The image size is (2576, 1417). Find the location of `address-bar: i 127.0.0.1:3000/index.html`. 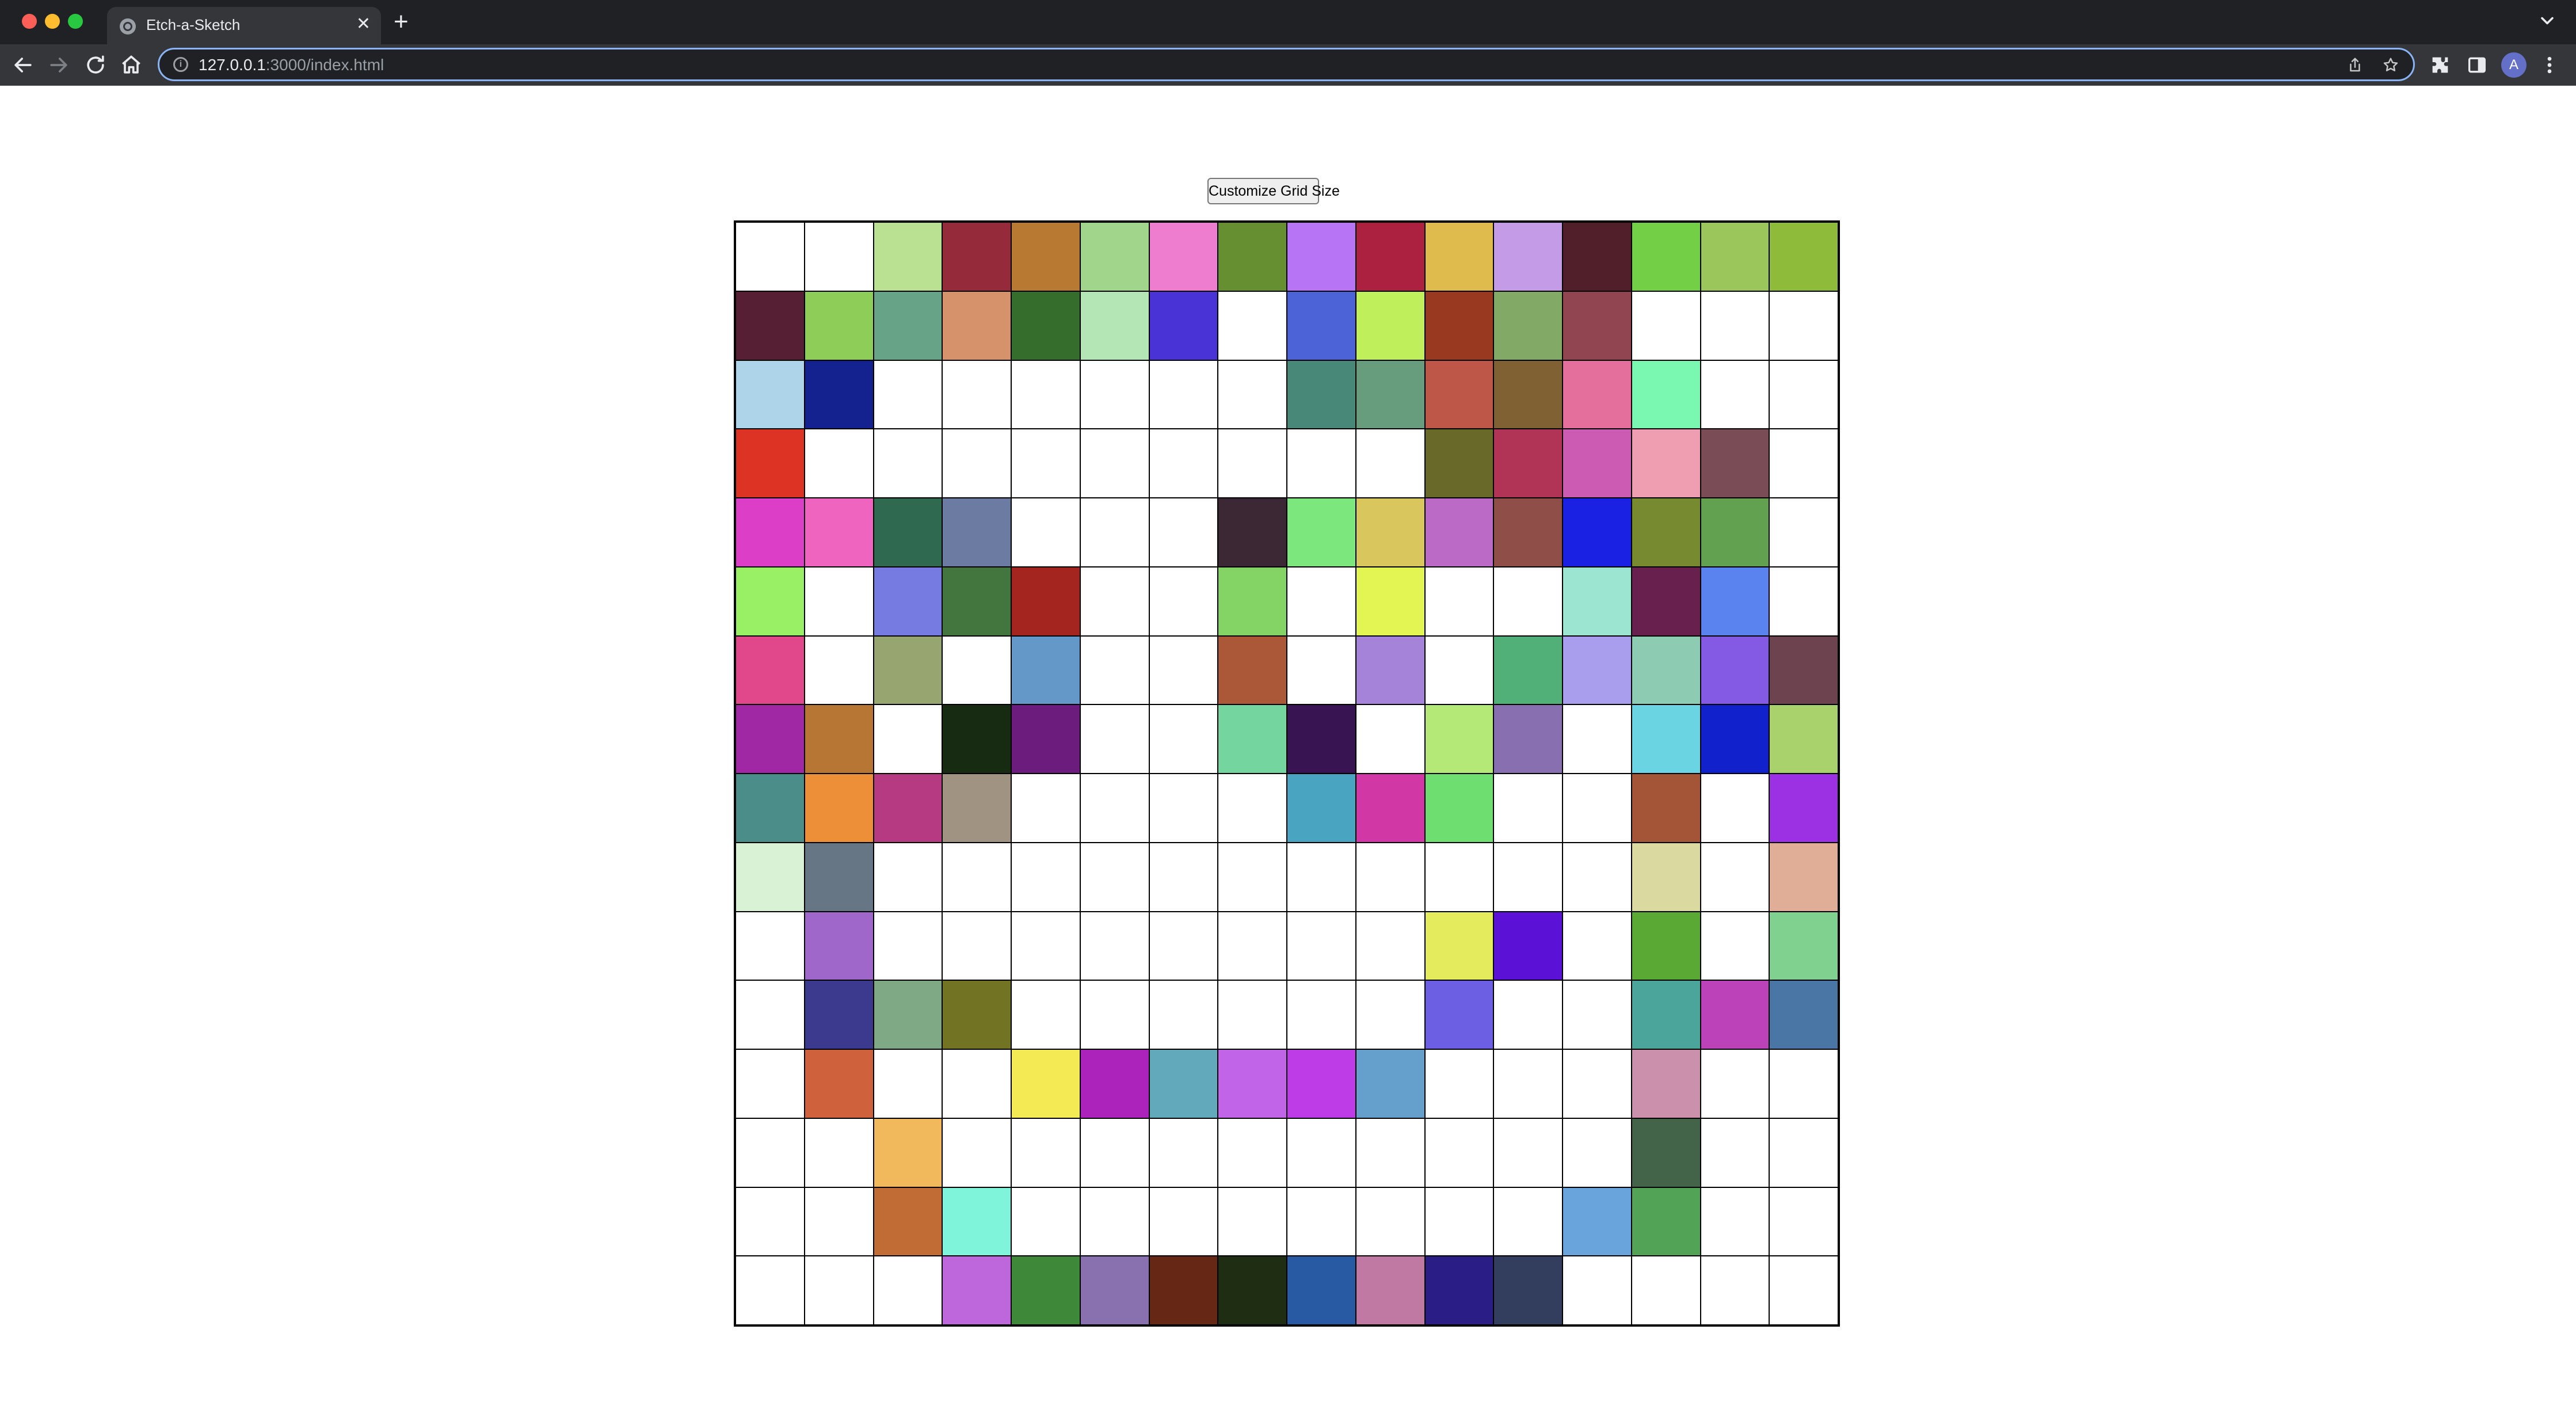

address-bar: i 127.0.0.1:3000/index.html is located at coordinates (1286, 64).